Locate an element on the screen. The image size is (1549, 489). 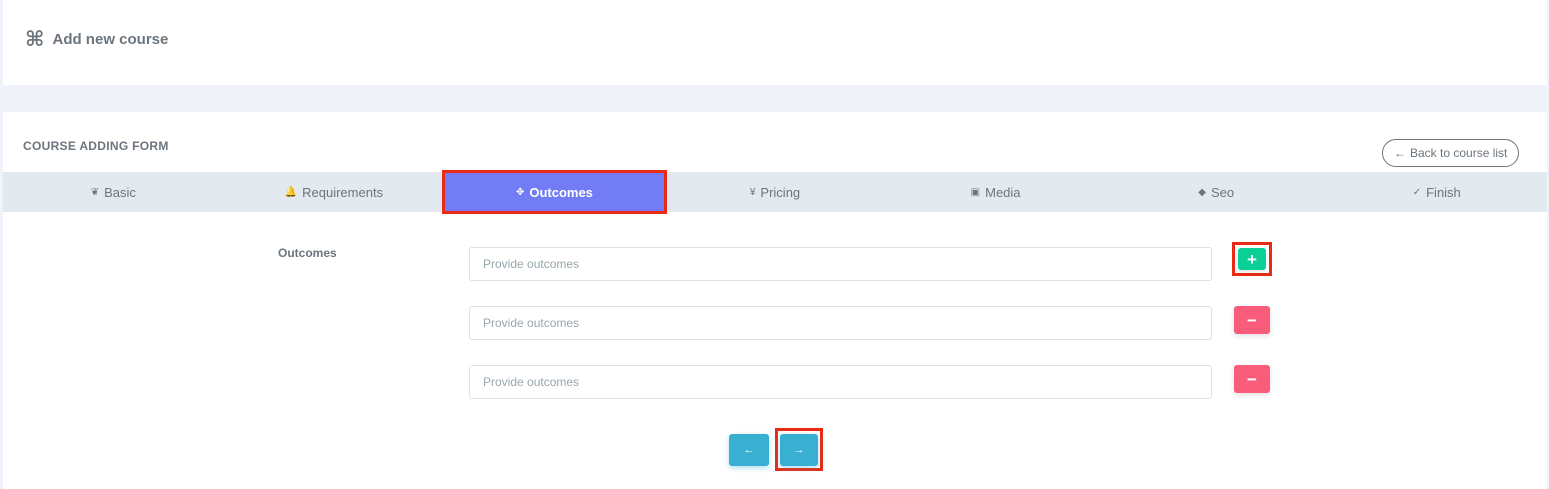
form-heading: COURSE ADDING FORM is located at coordinates (96, 146).